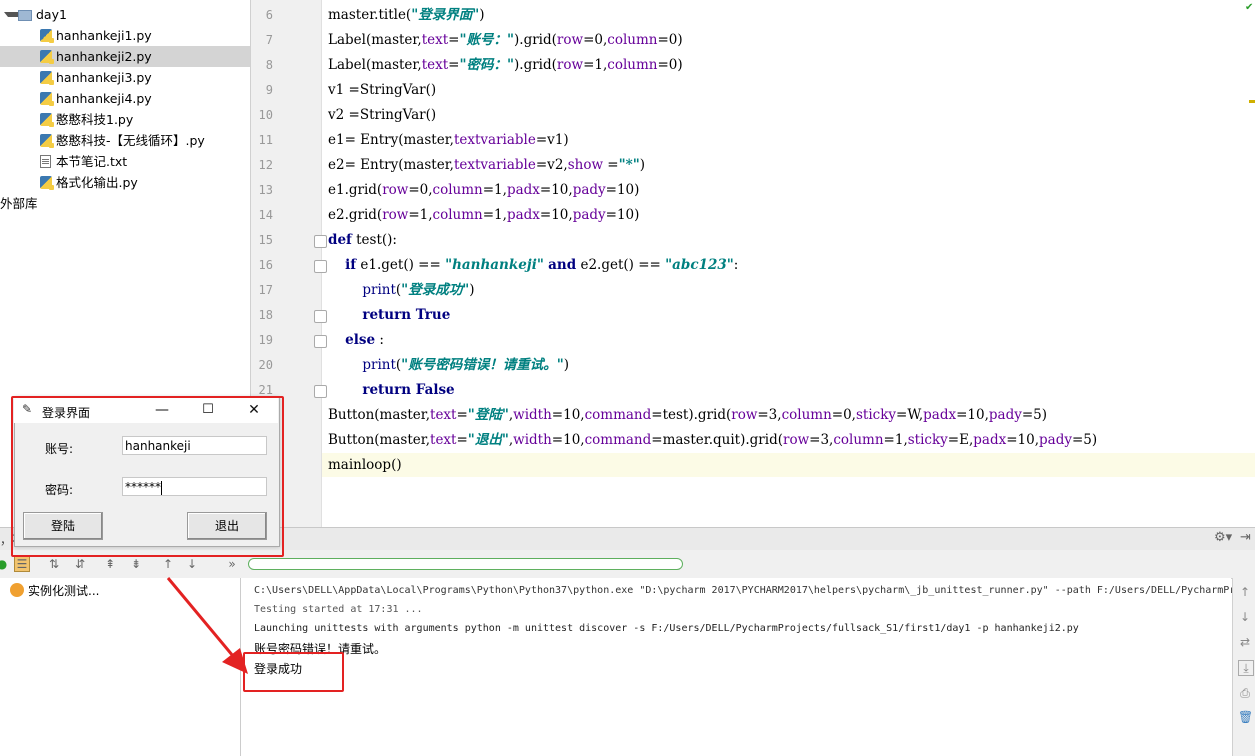 The height and width of the screenshot is (756, 1255). I want to click on code-line: def test():, so click(362, 240).